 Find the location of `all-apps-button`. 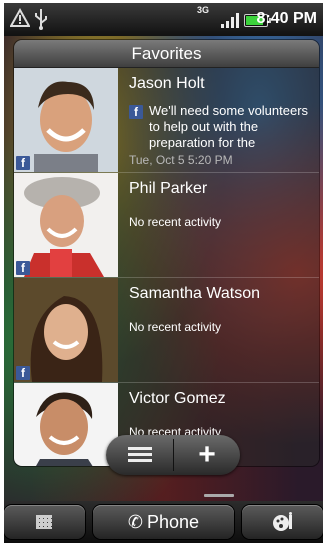

all-apps-button is located at coordinates (44, 522).